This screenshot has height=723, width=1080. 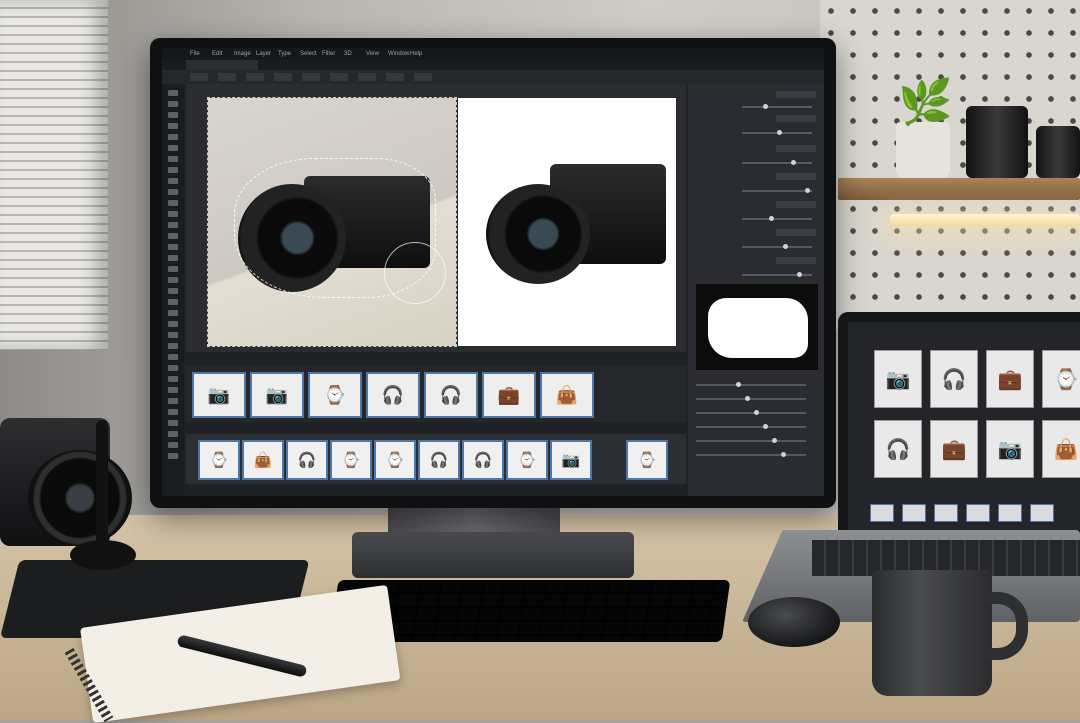 What do you see at coordinates (1061, 379) in the screenshot?
I see `laptop-grid-thumb: ⌚` at bounding box center [1061, 379].